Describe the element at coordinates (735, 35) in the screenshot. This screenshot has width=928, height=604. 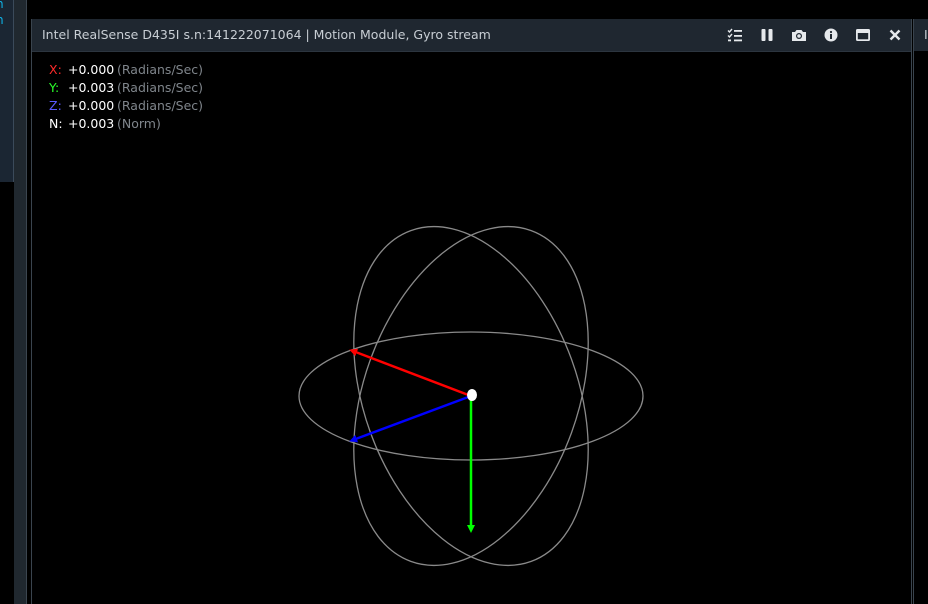
I see `checklist-icon` at that location.